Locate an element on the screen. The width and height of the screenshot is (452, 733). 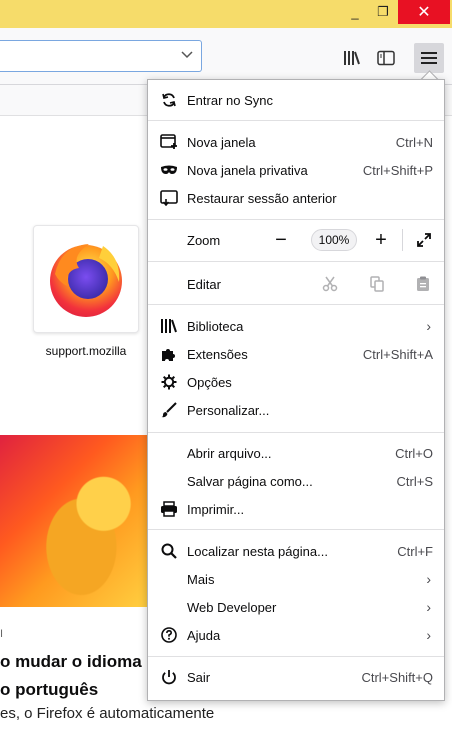
zoom-separator is located at coordinates (402, 240).